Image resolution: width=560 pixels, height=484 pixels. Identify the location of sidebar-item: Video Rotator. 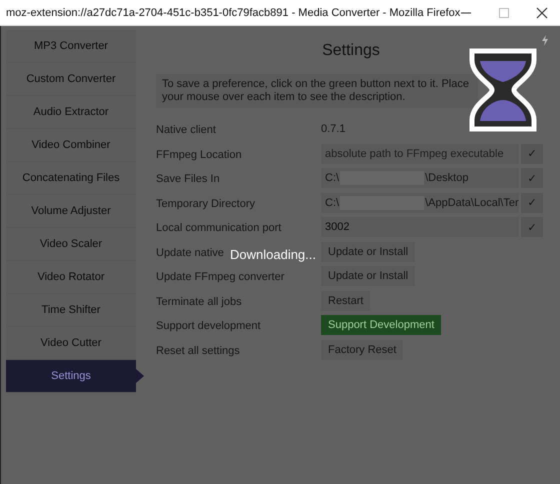
(71, 277).